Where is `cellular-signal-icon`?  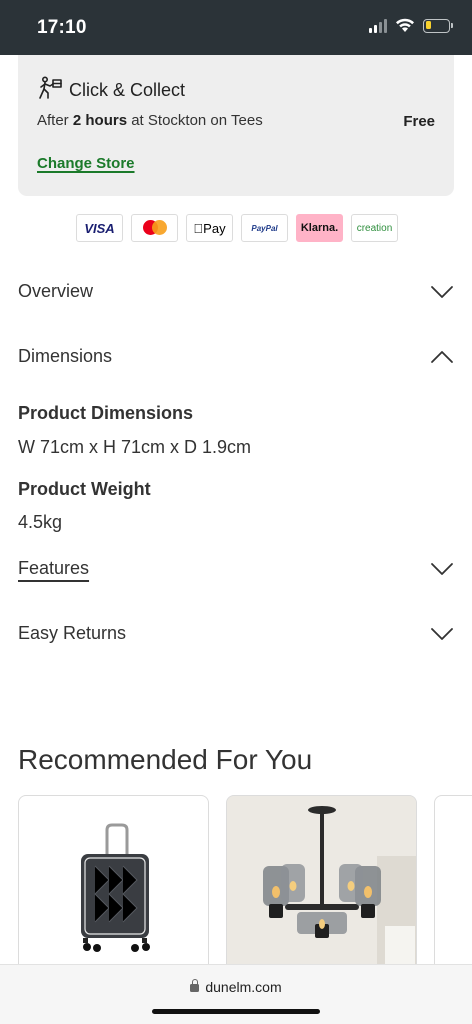 cellular-signal-icon is located at coordinates (378, 25).